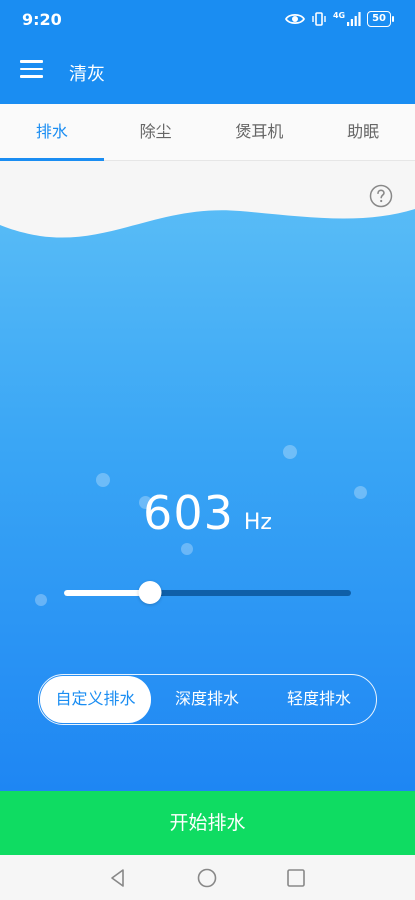  What do you see at coordinates (95, 699) in the screenshot?
I see `mode-custom-drain: 自定义排水` at bounding box center [95, 699].